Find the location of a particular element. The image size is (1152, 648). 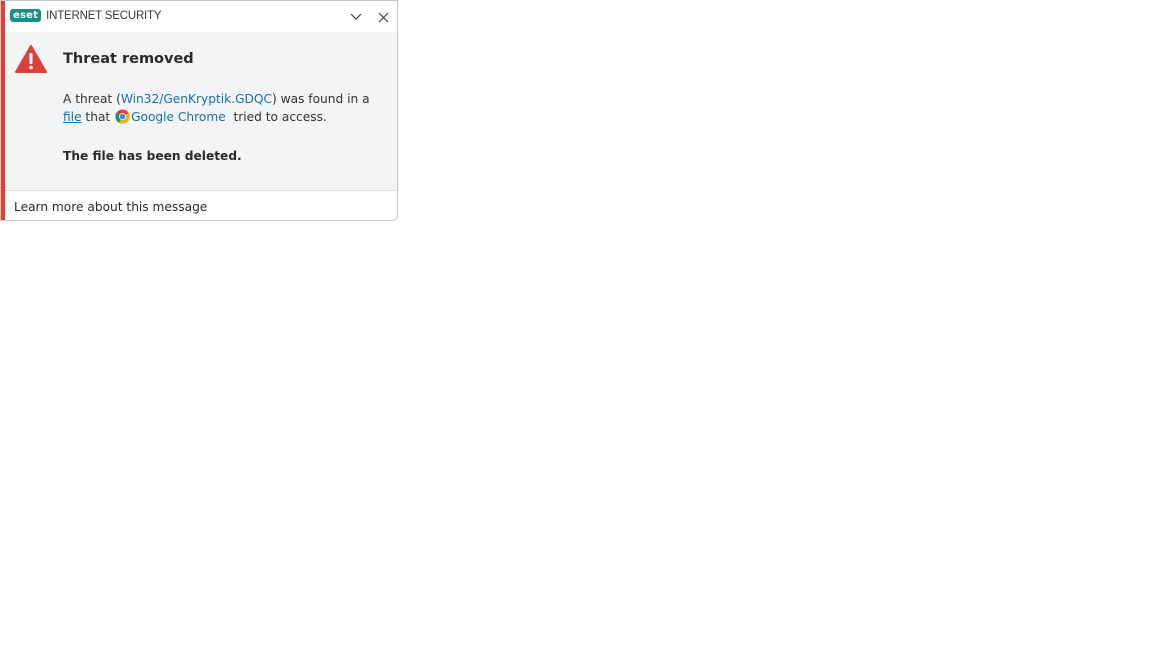

warning-triangle-icon is located at coordinates (31, 59).